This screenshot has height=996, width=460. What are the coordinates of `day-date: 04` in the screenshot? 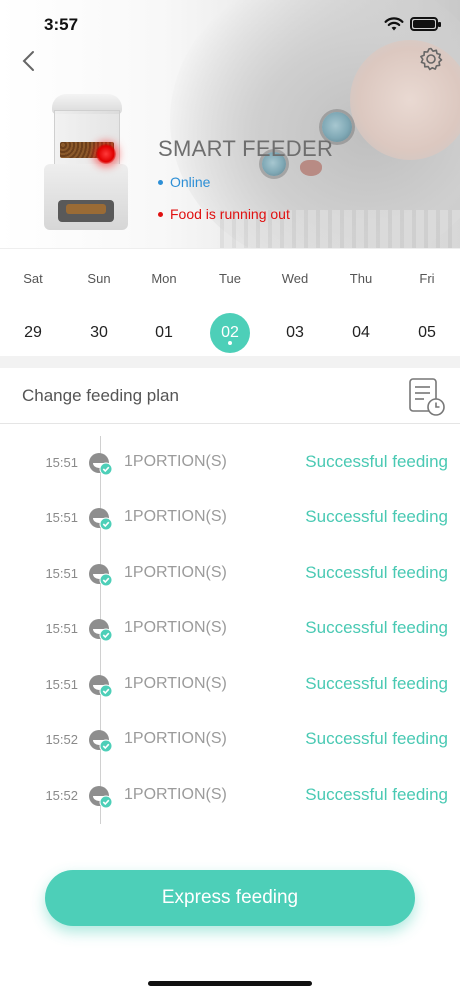 It's located at (361, 332).